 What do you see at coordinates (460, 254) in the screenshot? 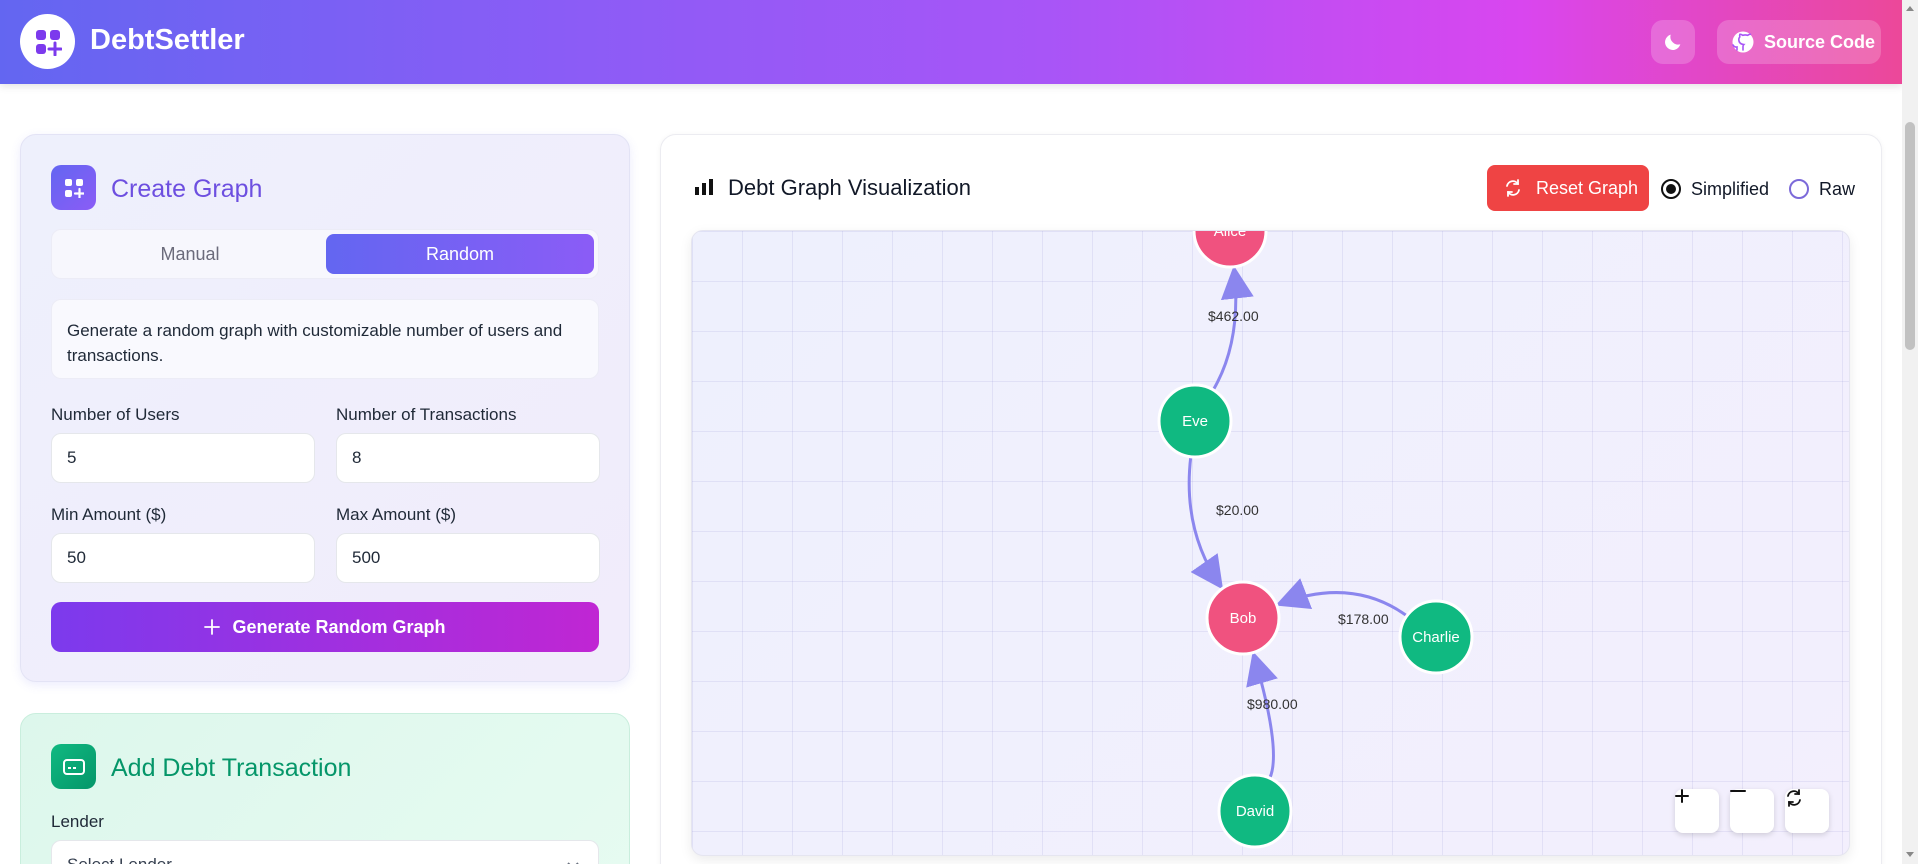
I see `tab-random: Random` at bounding box center [460, 254].